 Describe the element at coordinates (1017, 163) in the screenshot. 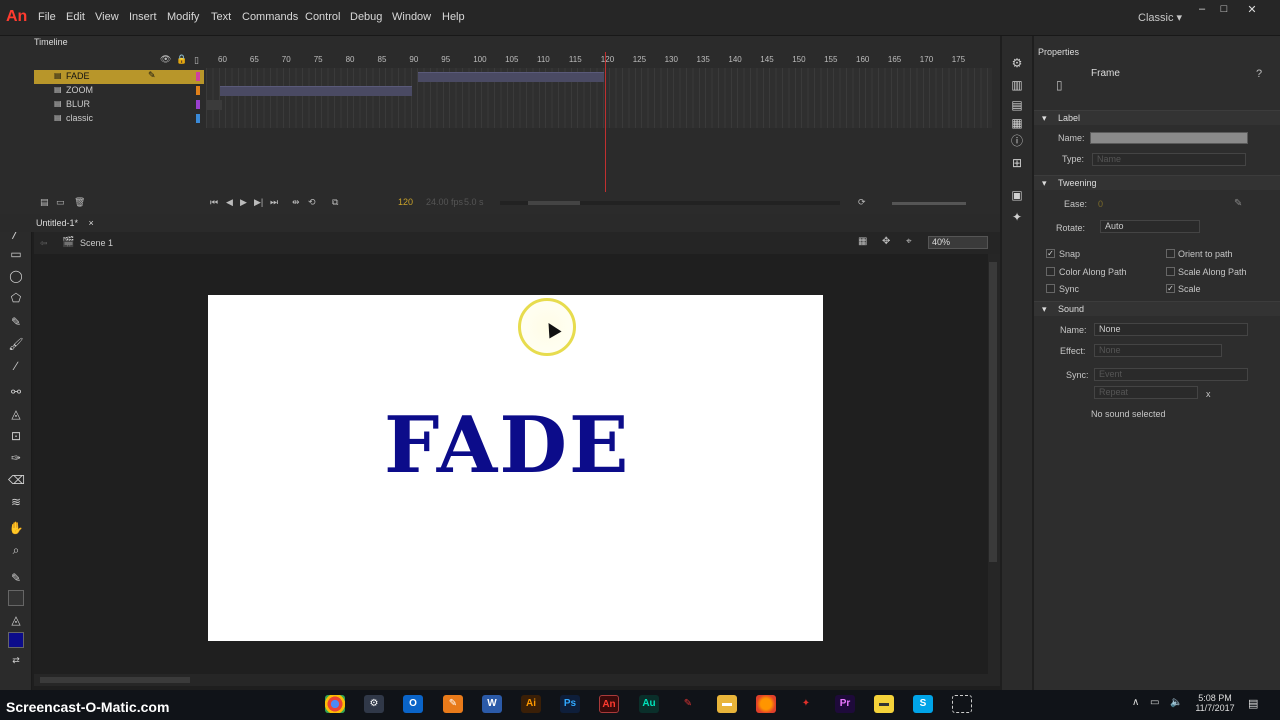

I see `transform-icon: ⊞` at that location.